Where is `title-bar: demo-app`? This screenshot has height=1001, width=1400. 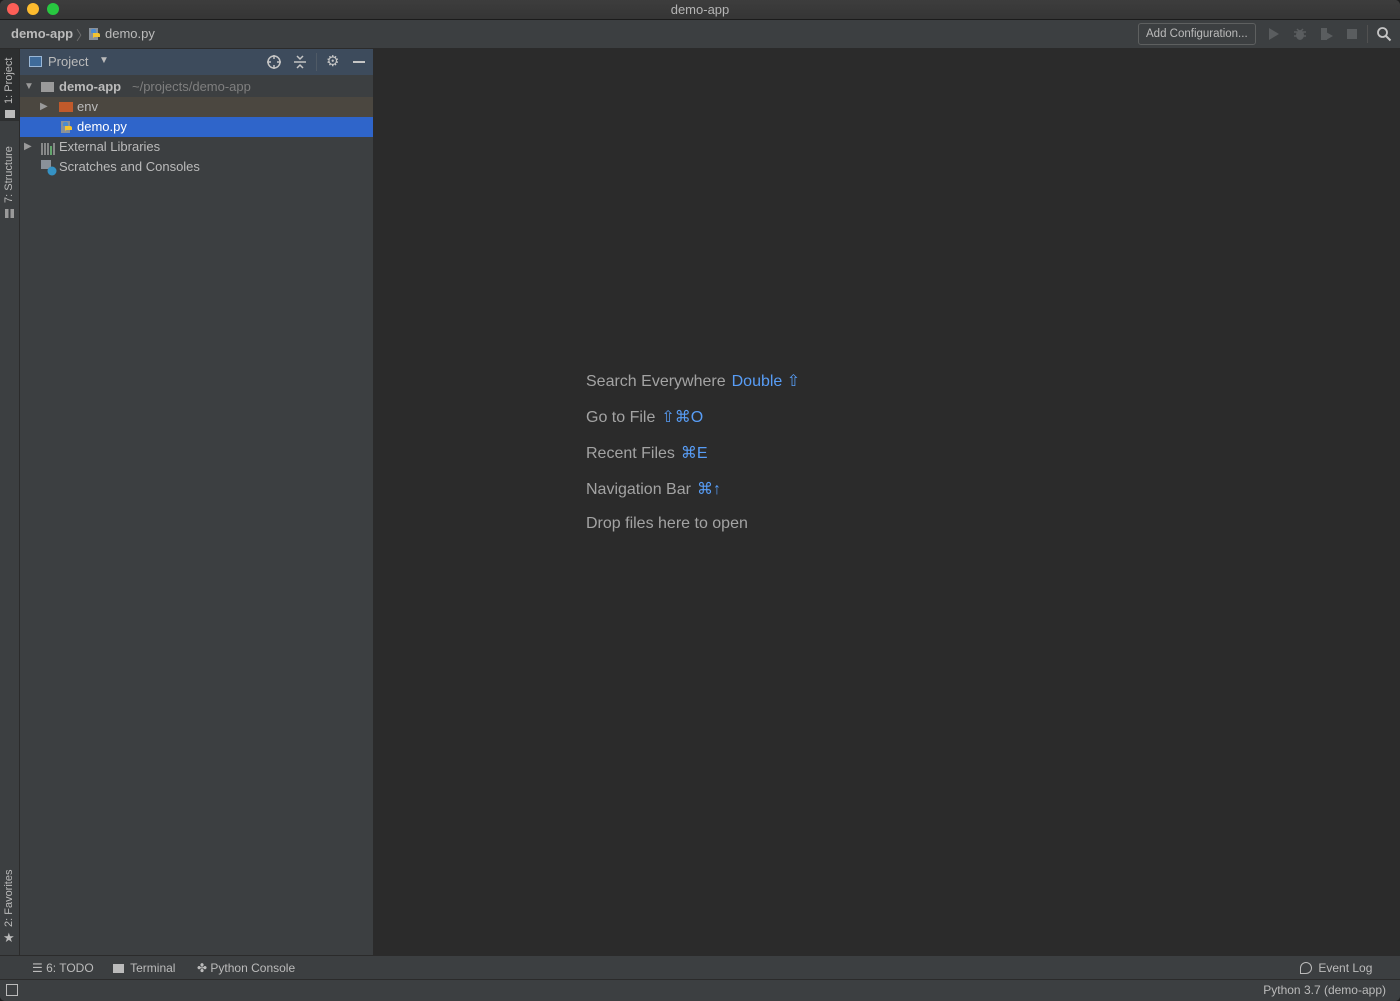 title-bar: demo-app is located at coordinates (700, 10).